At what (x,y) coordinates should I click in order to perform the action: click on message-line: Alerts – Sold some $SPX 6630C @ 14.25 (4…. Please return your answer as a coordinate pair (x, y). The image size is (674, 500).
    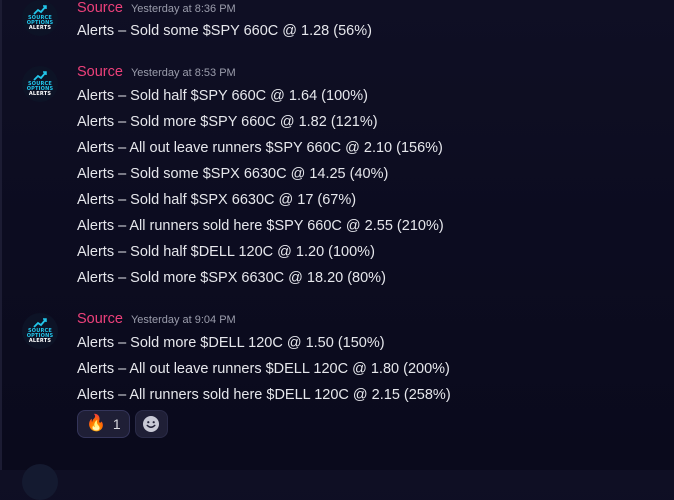
    Looking at the image, I should click on (233, 174).